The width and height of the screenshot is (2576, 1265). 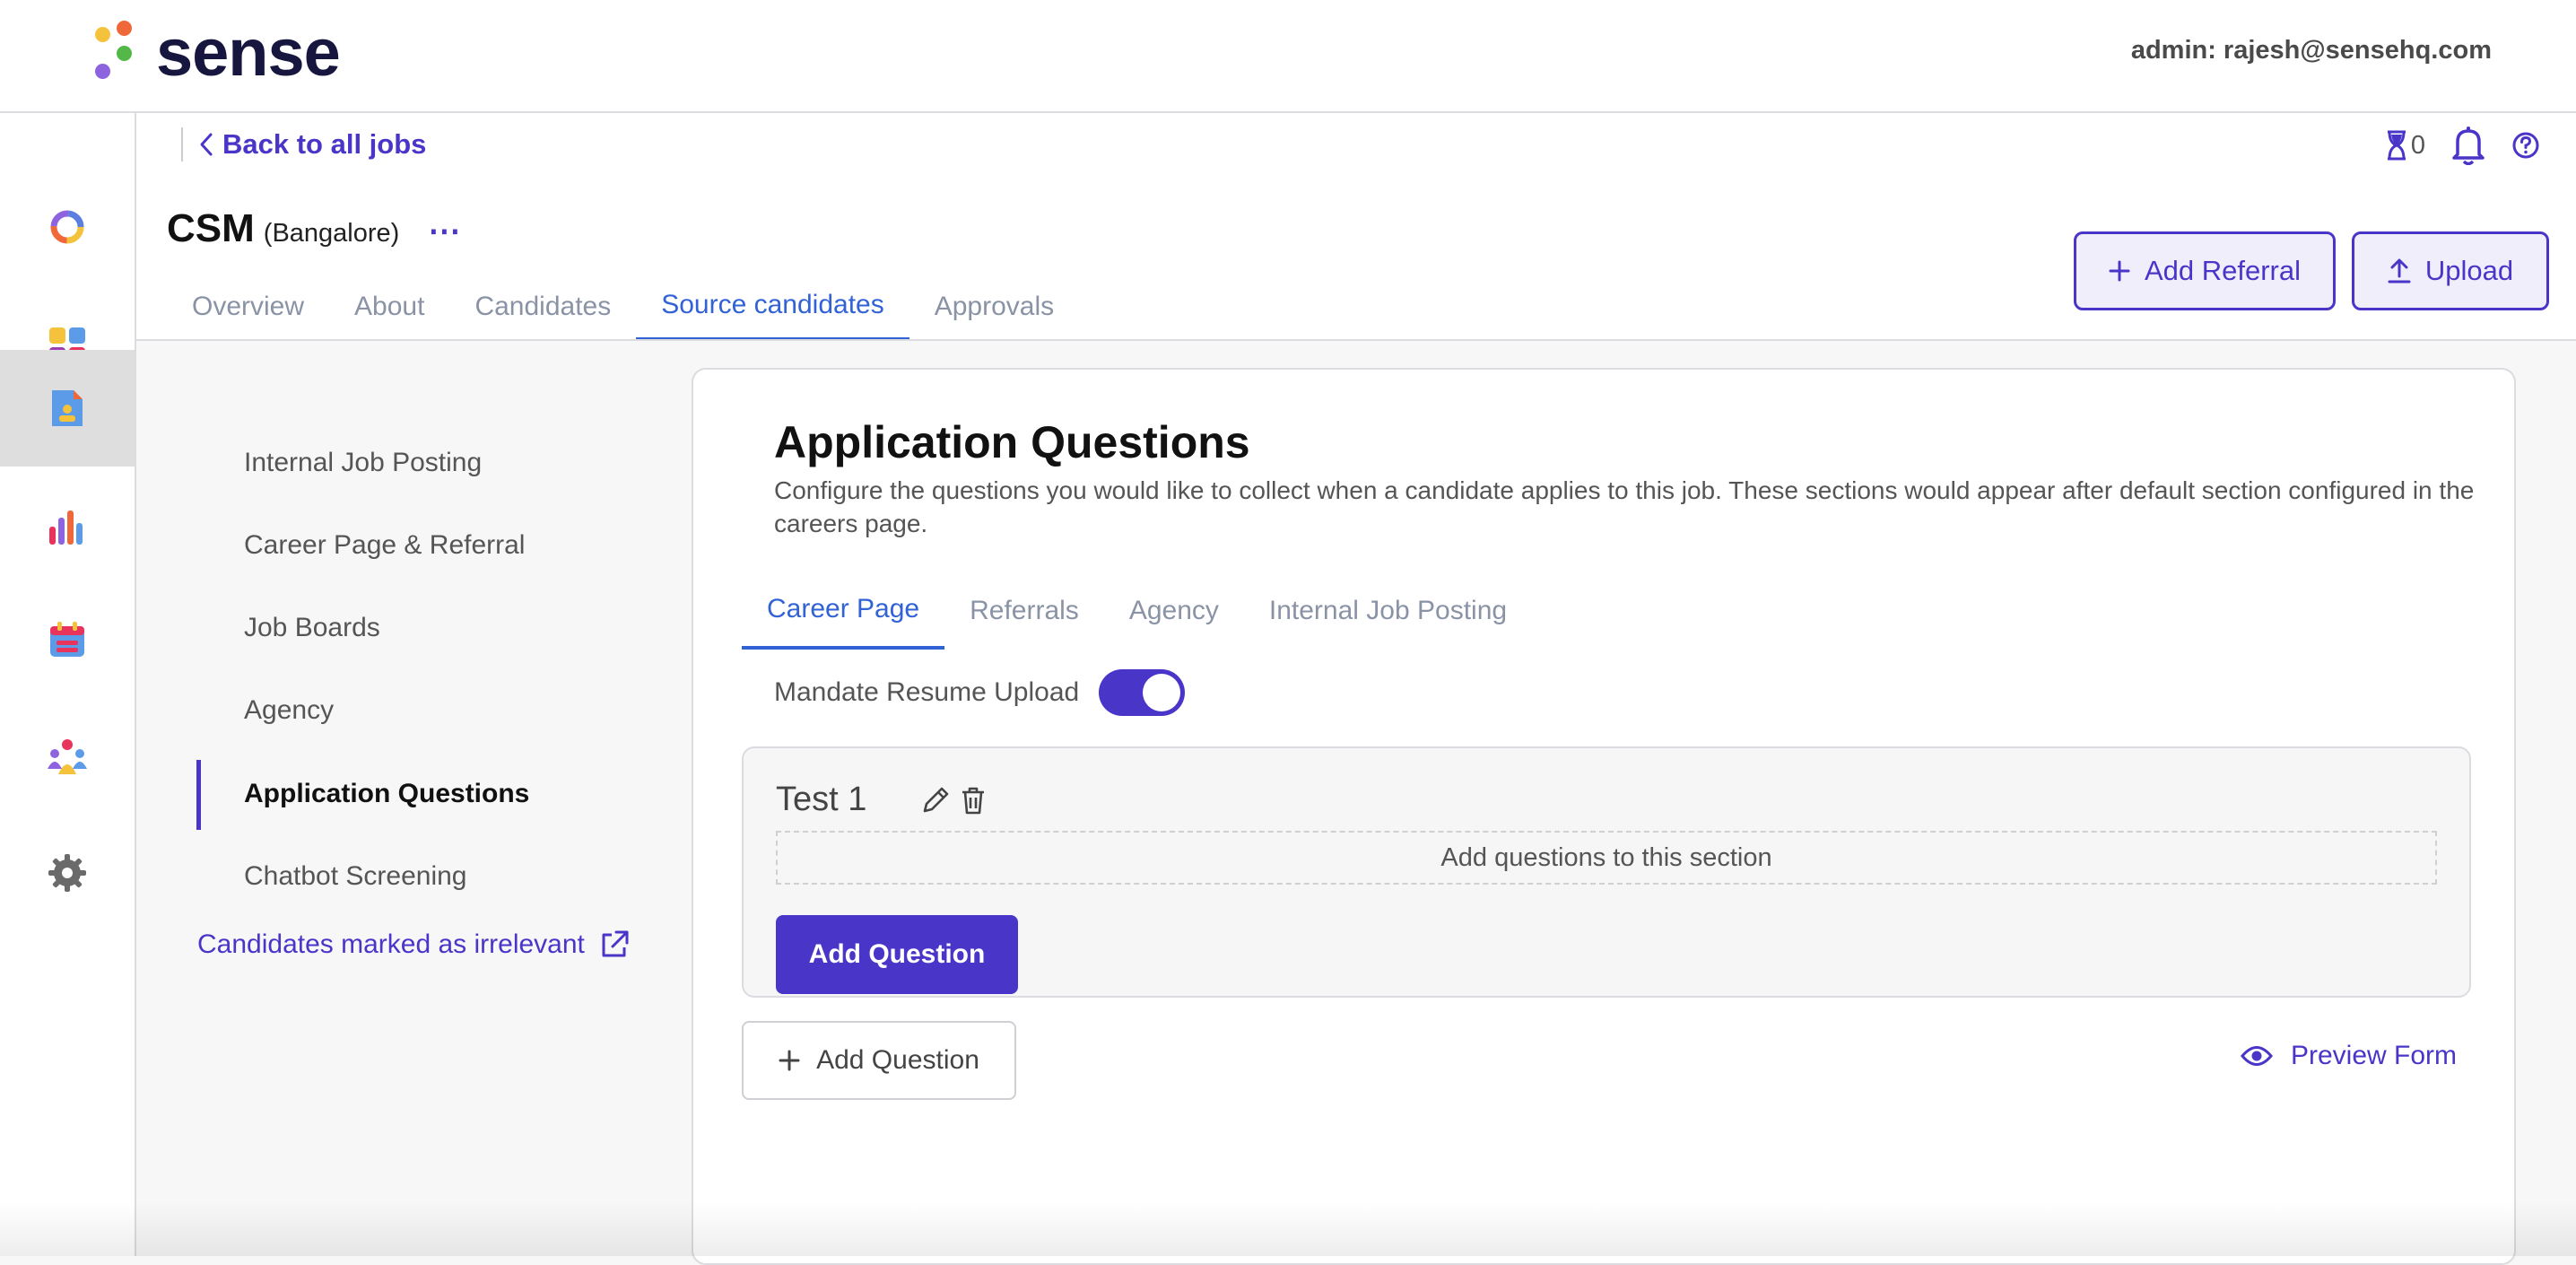 I want to click on hourglass-icon, so click(x=2396, y=145).